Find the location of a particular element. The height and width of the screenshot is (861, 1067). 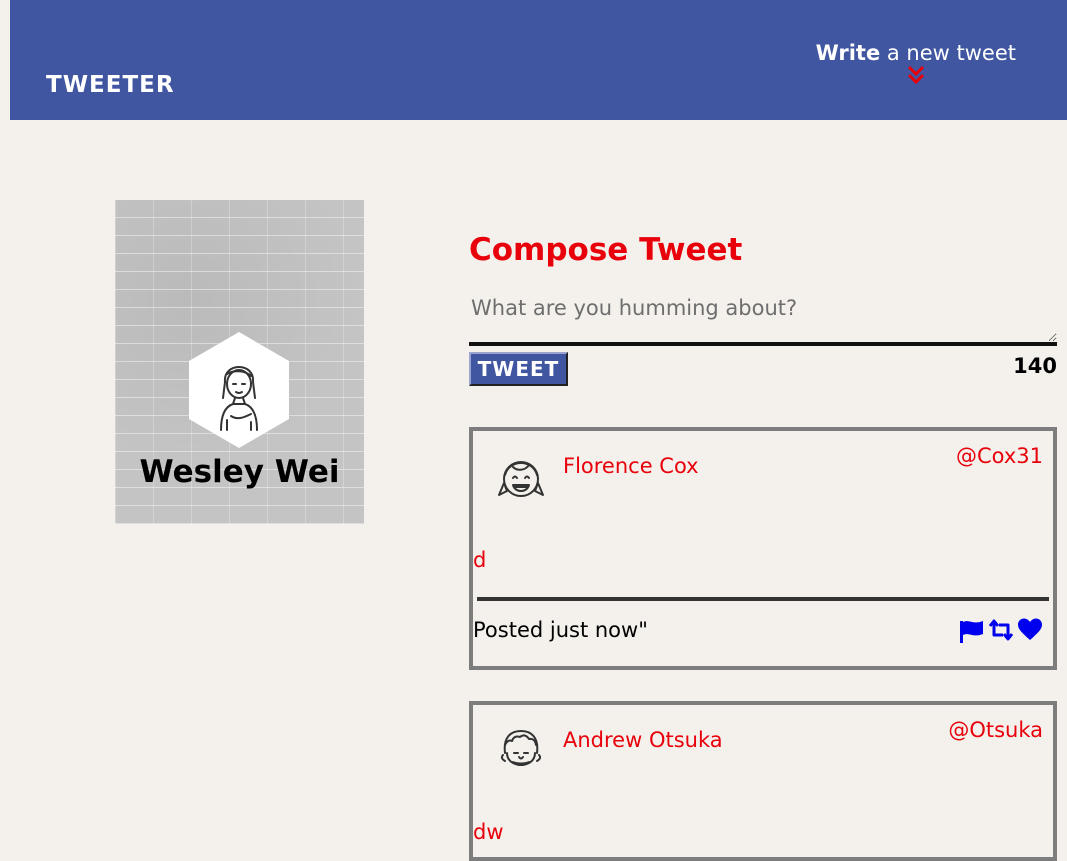

tweet-divider is located at coordinates (763, 599).